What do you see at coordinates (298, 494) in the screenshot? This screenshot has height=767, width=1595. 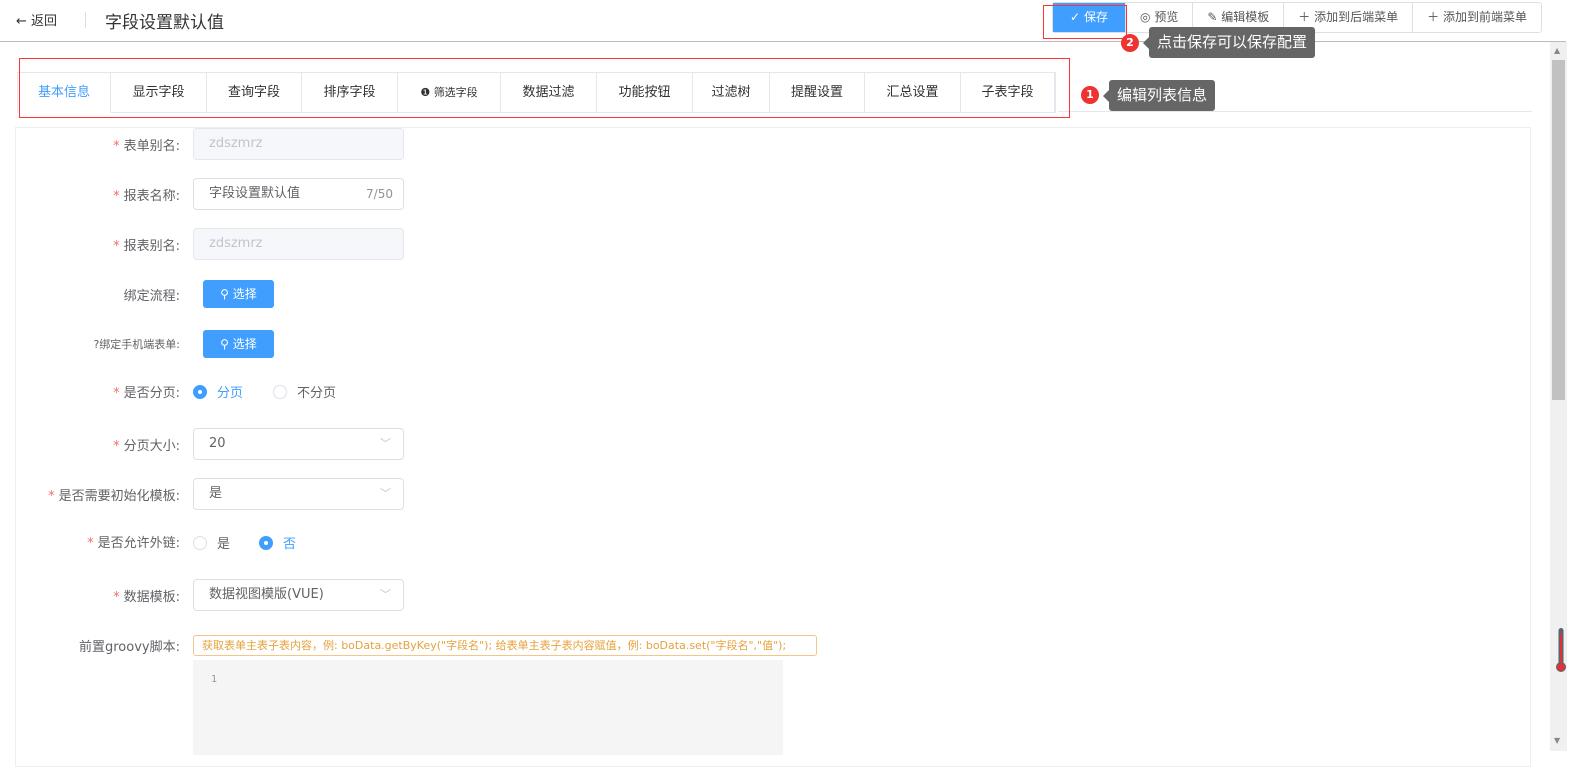 I see `init-template-select: 是 ﹀` at bounding box center [298, 494].